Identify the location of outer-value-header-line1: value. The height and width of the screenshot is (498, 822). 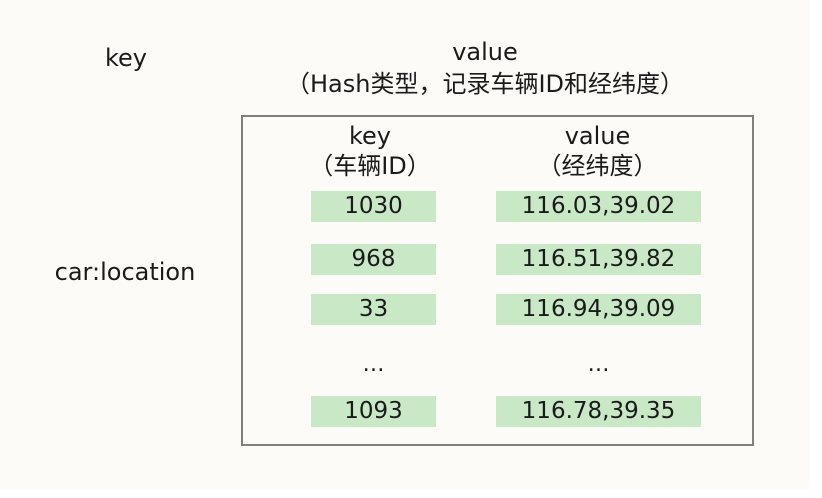
(485, 52).